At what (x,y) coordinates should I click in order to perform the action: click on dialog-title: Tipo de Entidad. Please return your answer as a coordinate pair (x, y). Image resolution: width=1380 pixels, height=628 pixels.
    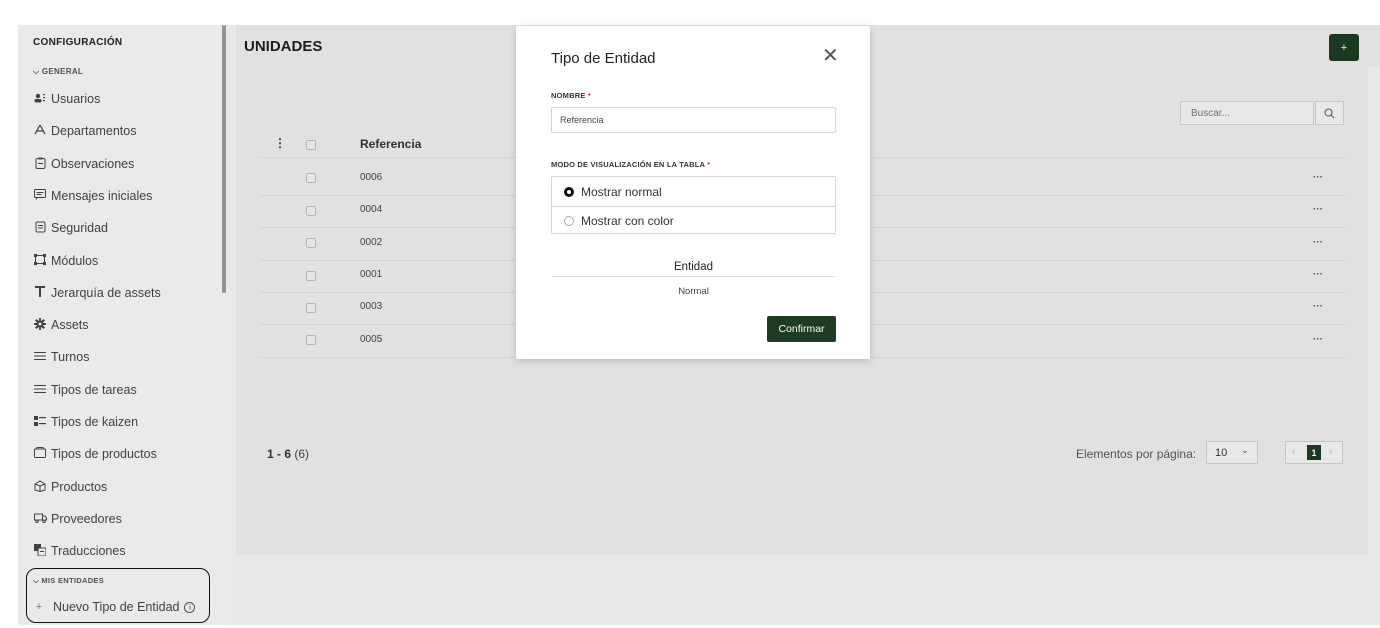
    Looking at the image, I should click on (603, 58).